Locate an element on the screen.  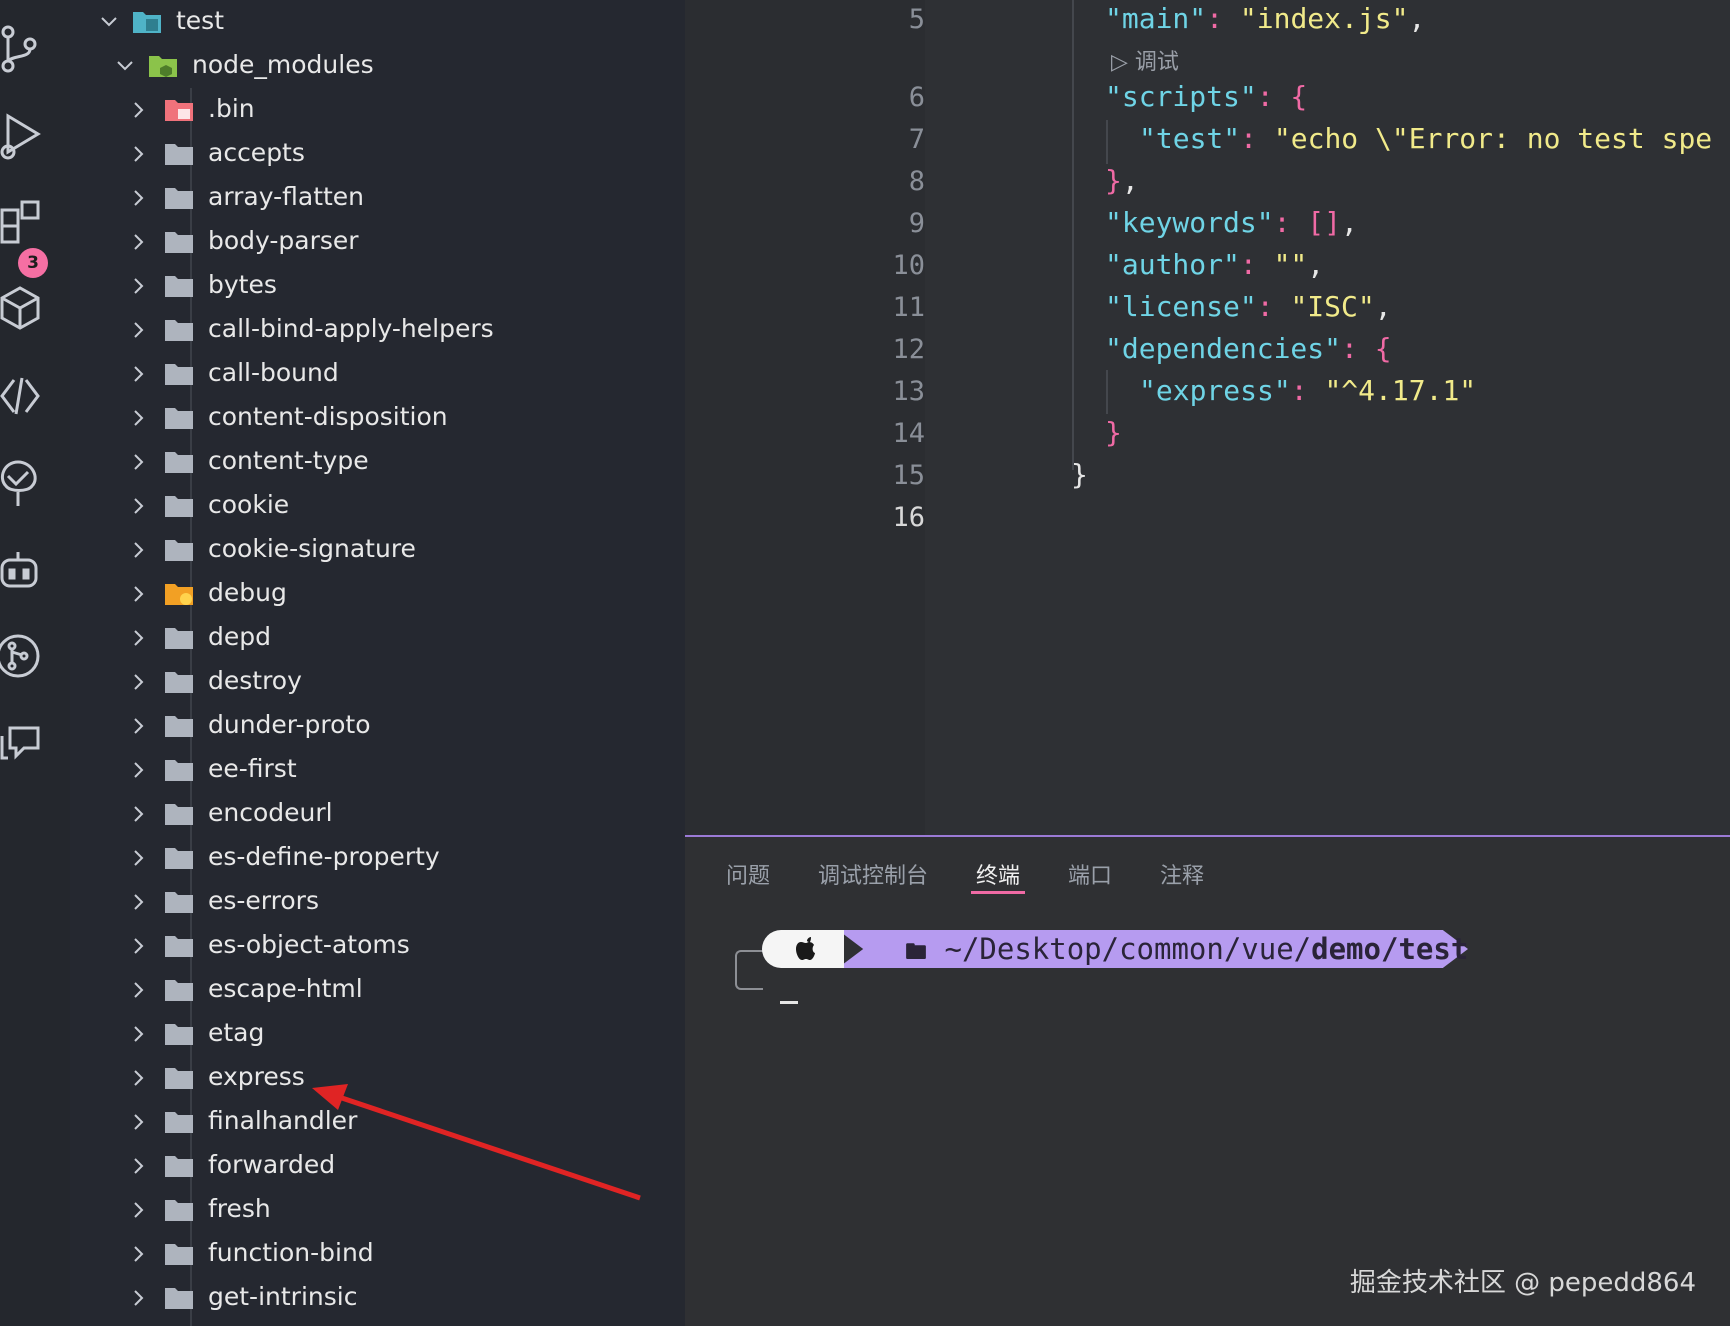
tree-item: ee-first is located at coordinates (370, 770).